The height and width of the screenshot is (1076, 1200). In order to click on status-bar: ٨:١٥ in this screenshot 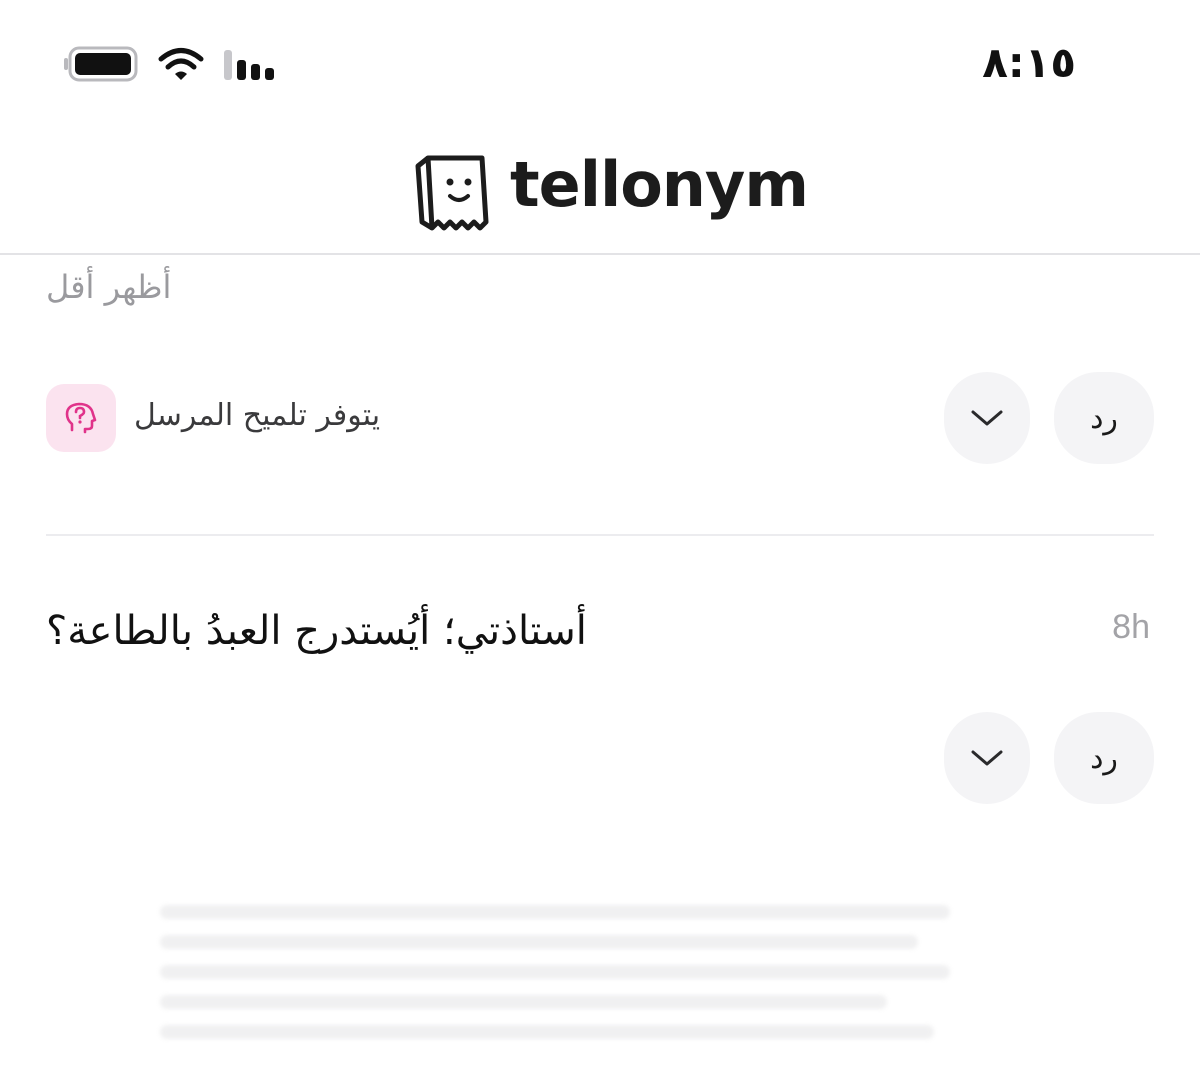, I will do `click(600, 65)`.